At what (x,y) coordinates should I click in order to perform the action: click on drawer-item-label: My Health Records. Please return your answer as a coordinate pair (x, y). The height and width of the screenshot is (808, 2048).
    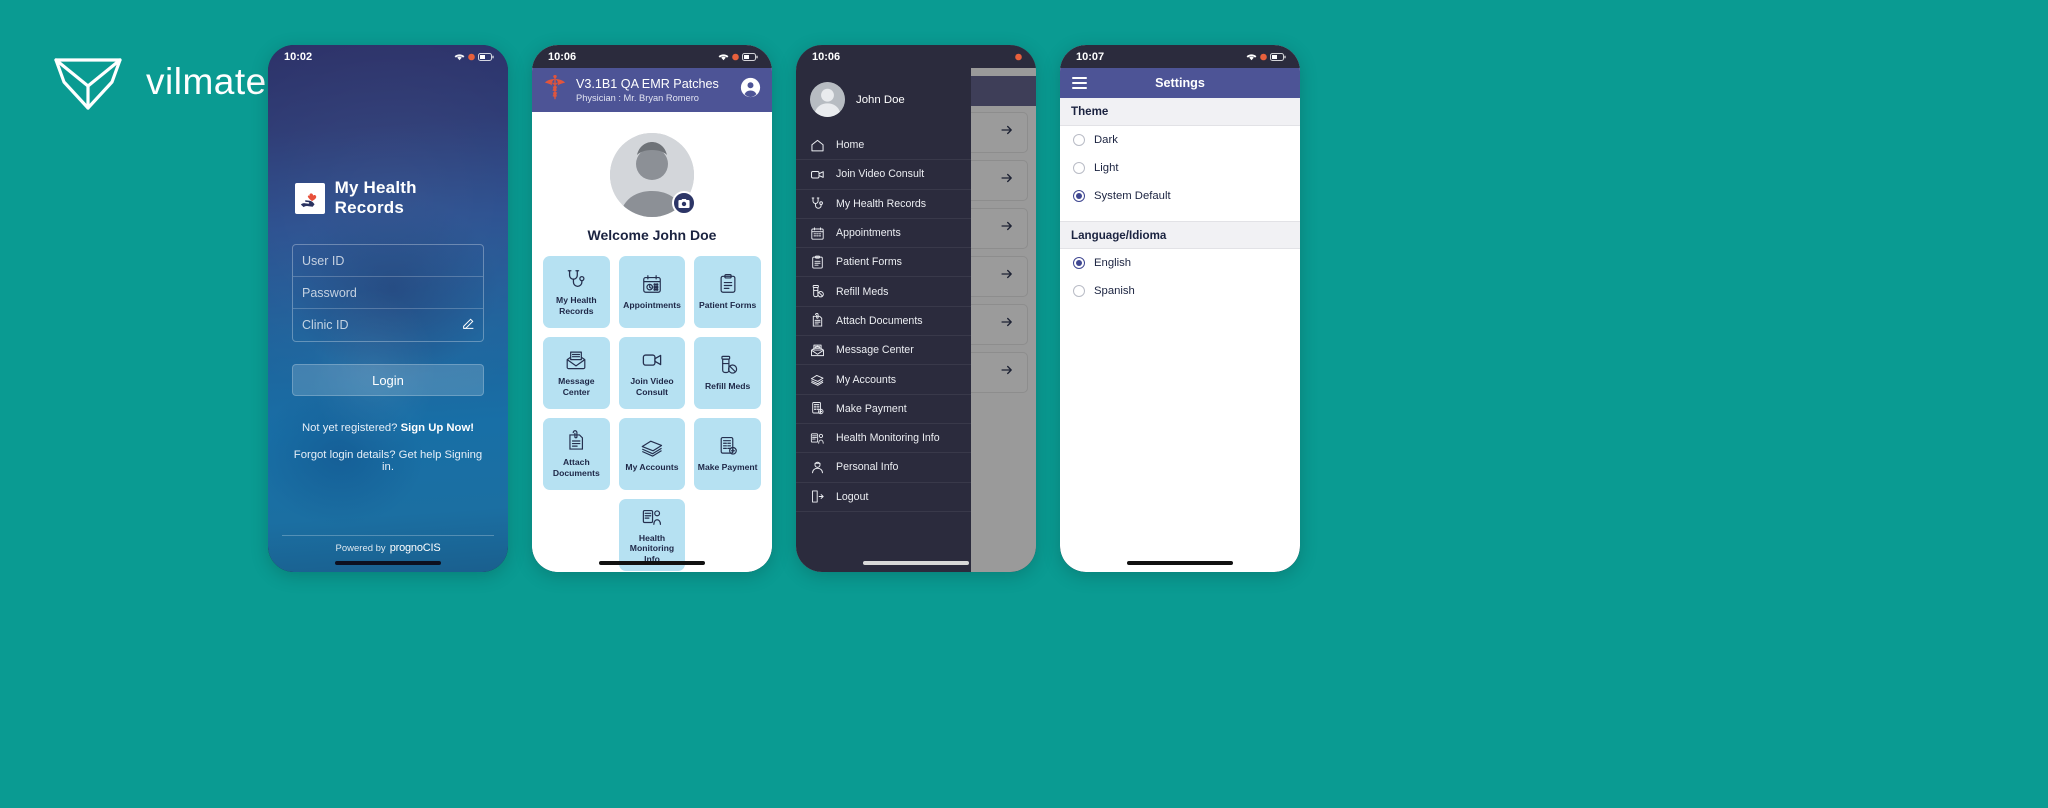
    Looking at the image, I should click on (881, 203).